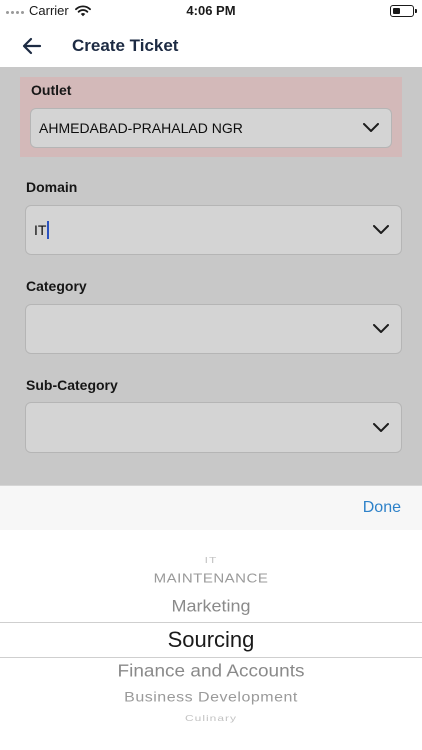 Image resolution: width=422 pixels, height=750 pixels. Describe the element at coordinates (211, 578) in the screenshot. I see `picker-option: MAINTENANCE` at that location.